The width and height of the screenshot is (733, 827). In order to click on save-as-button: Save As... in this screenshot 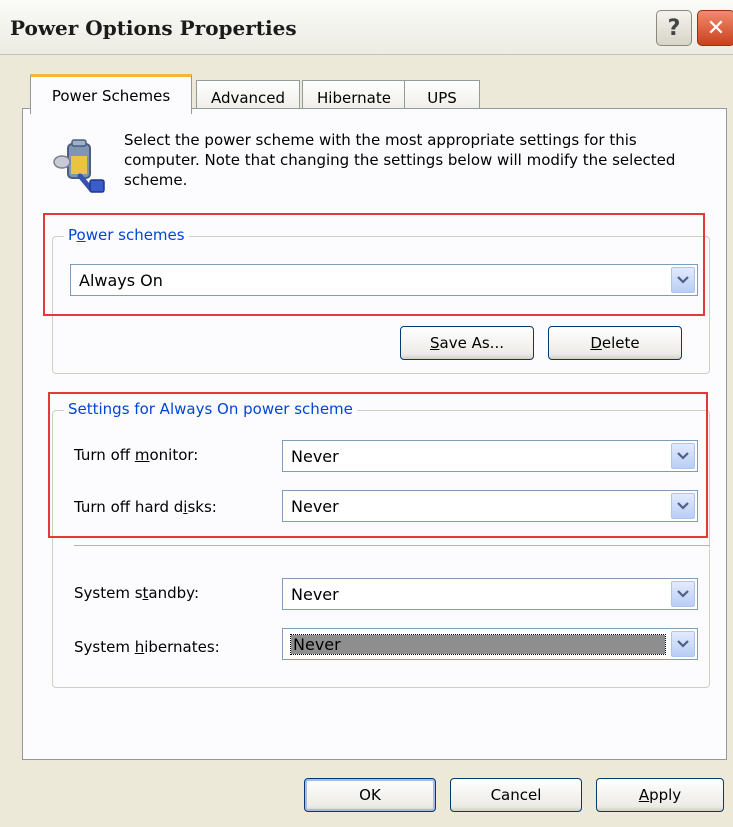, I will do `click(467, 343)`.